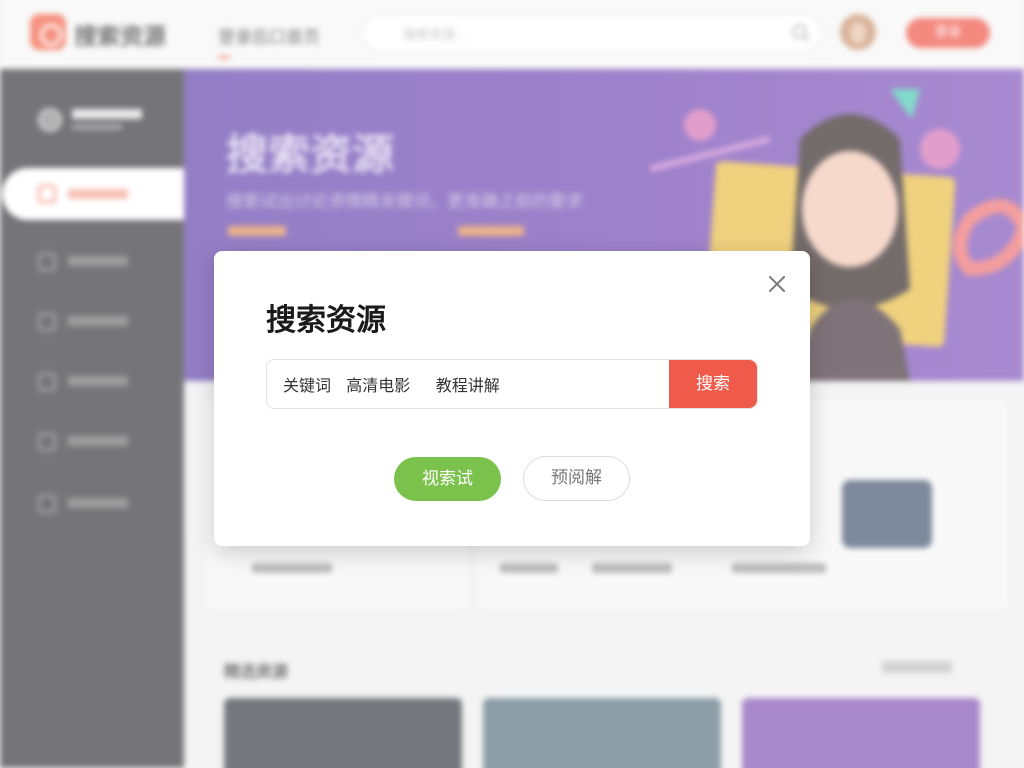 This screenshot has width=1024, height=768. Describe the element at coordinates (713, 384) in the screenshot. I see `search-button: 搜索` at that location.